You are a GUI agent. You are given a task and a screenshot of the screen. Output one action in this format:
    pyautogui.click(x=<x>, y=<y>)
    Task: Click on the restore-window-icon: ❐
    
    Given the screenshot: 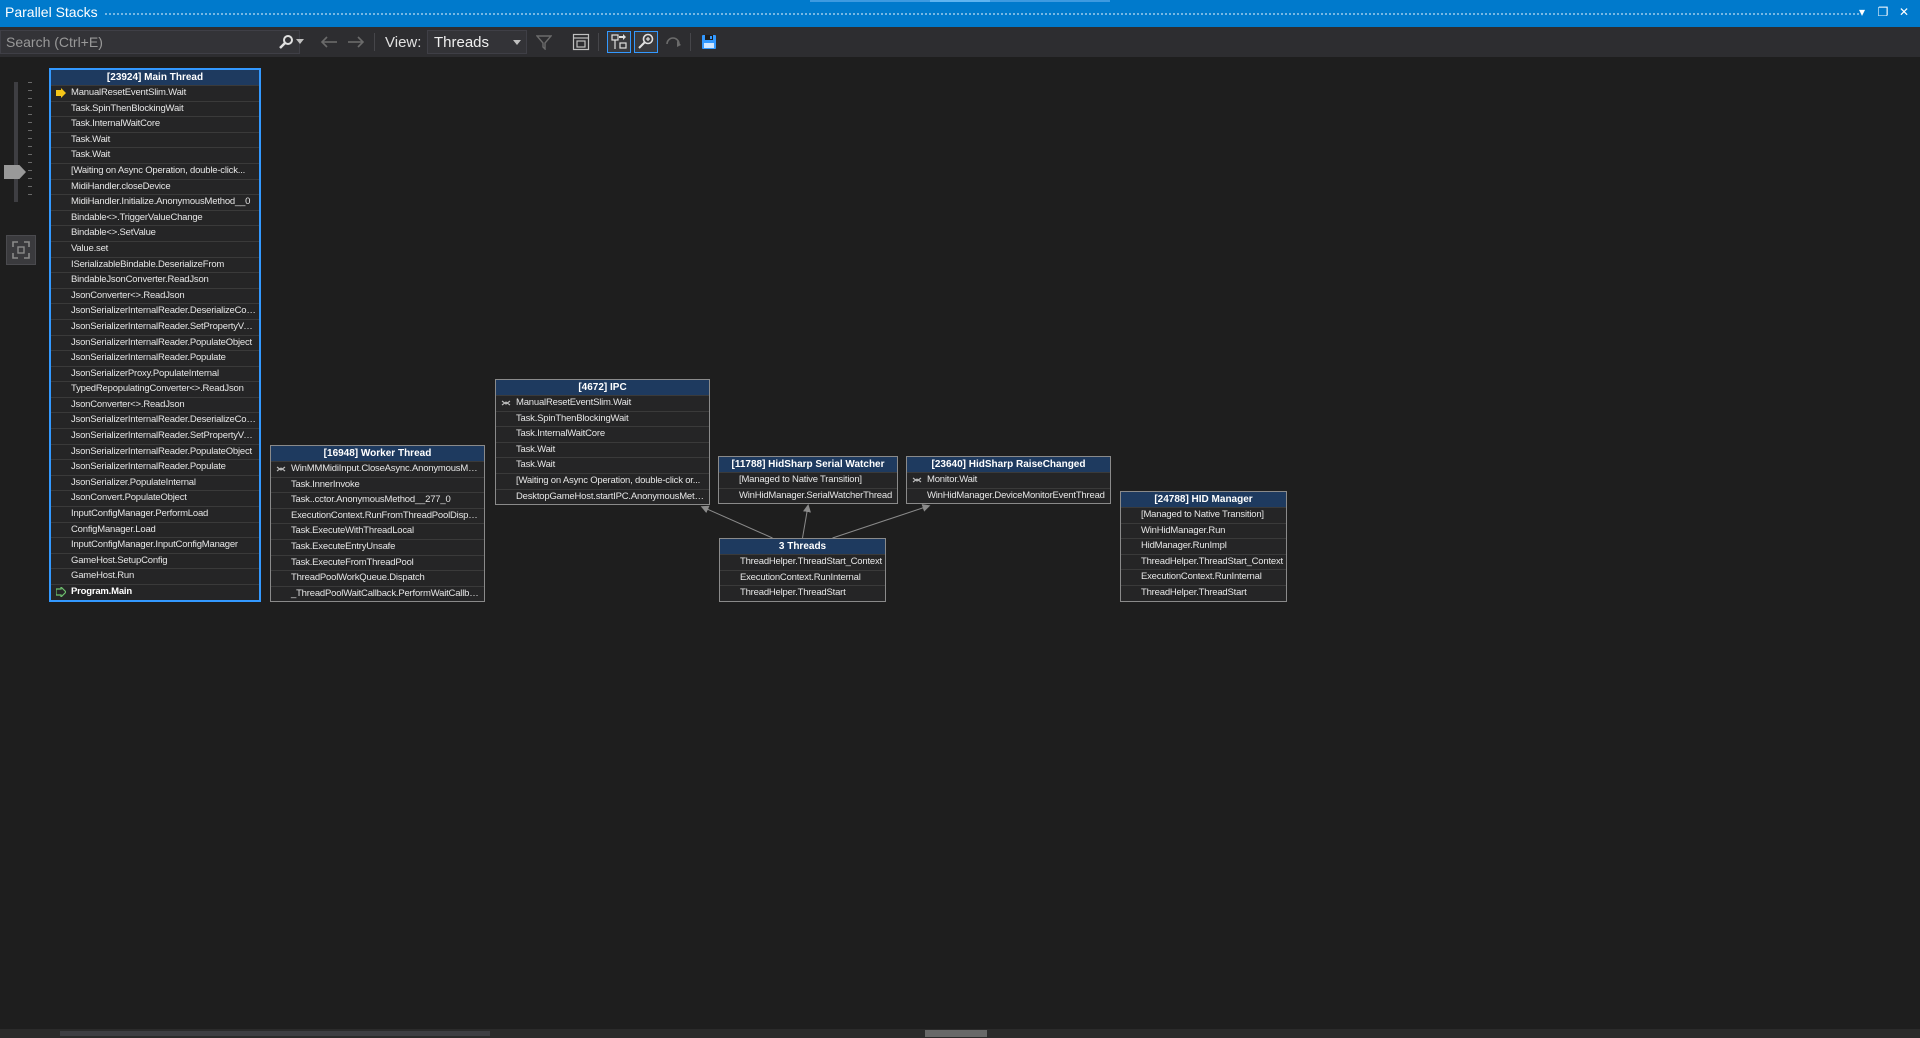 What is the action you would take?
    pyautogui.click(x=1883, y=12)
    